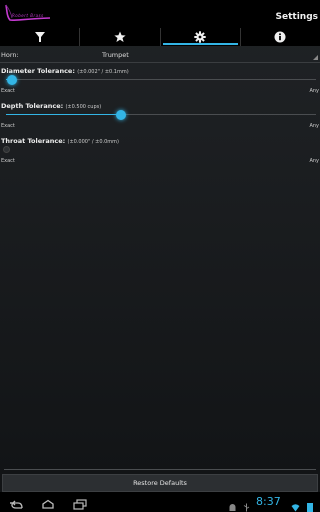  Describe the element at coordinates (268, 501) in the screenshot. I see `clock: 8:37` at that location.